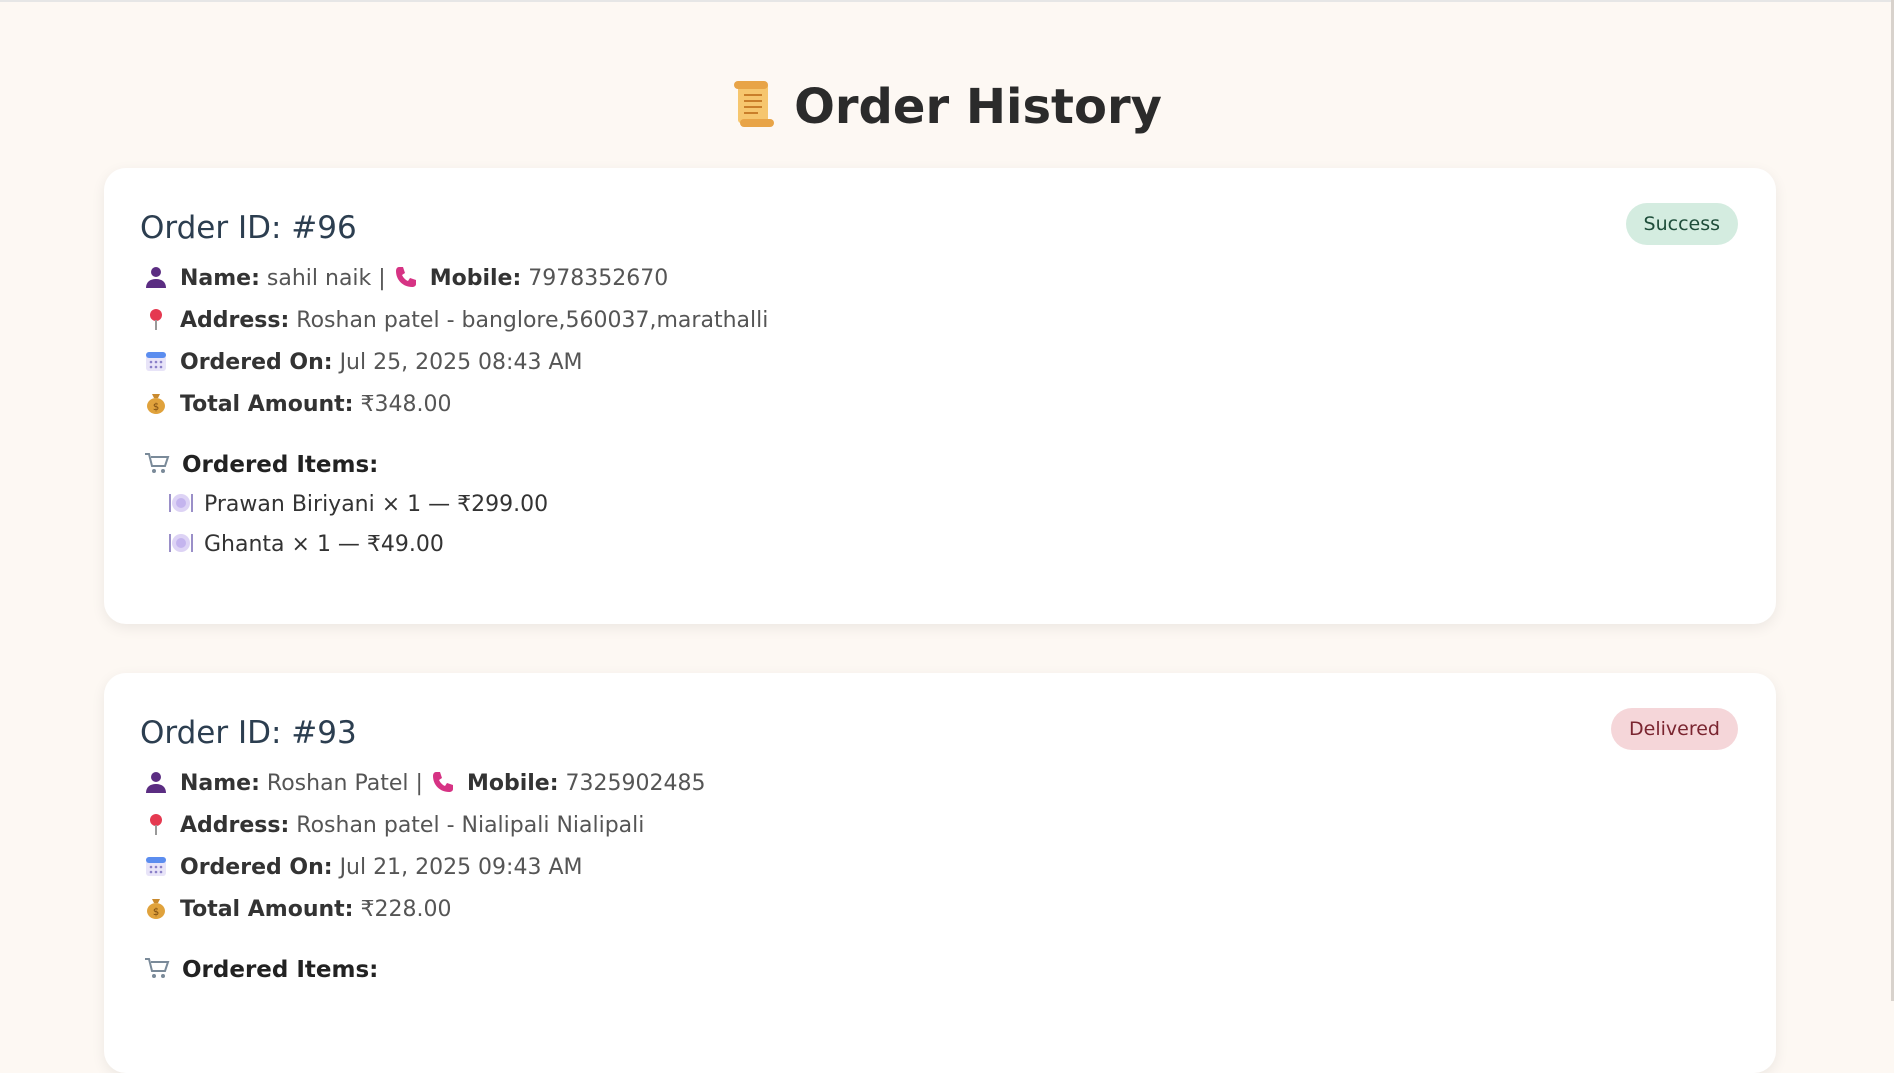  What do you see at coordinates (947, 1) in the screenshot?
I see `top-border` at bounding box center [947, 1].